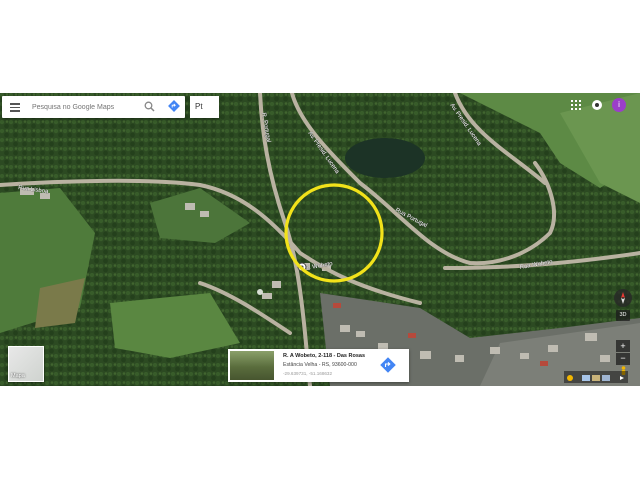 The image size is (640, 480). I want to click on layer-toggle-label: Mapa, so click(18, 376).